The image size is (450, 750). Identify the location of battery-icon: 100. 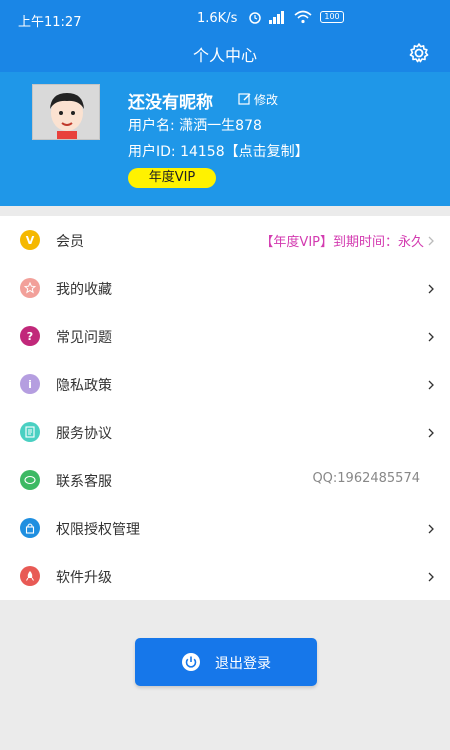
(332, 17).